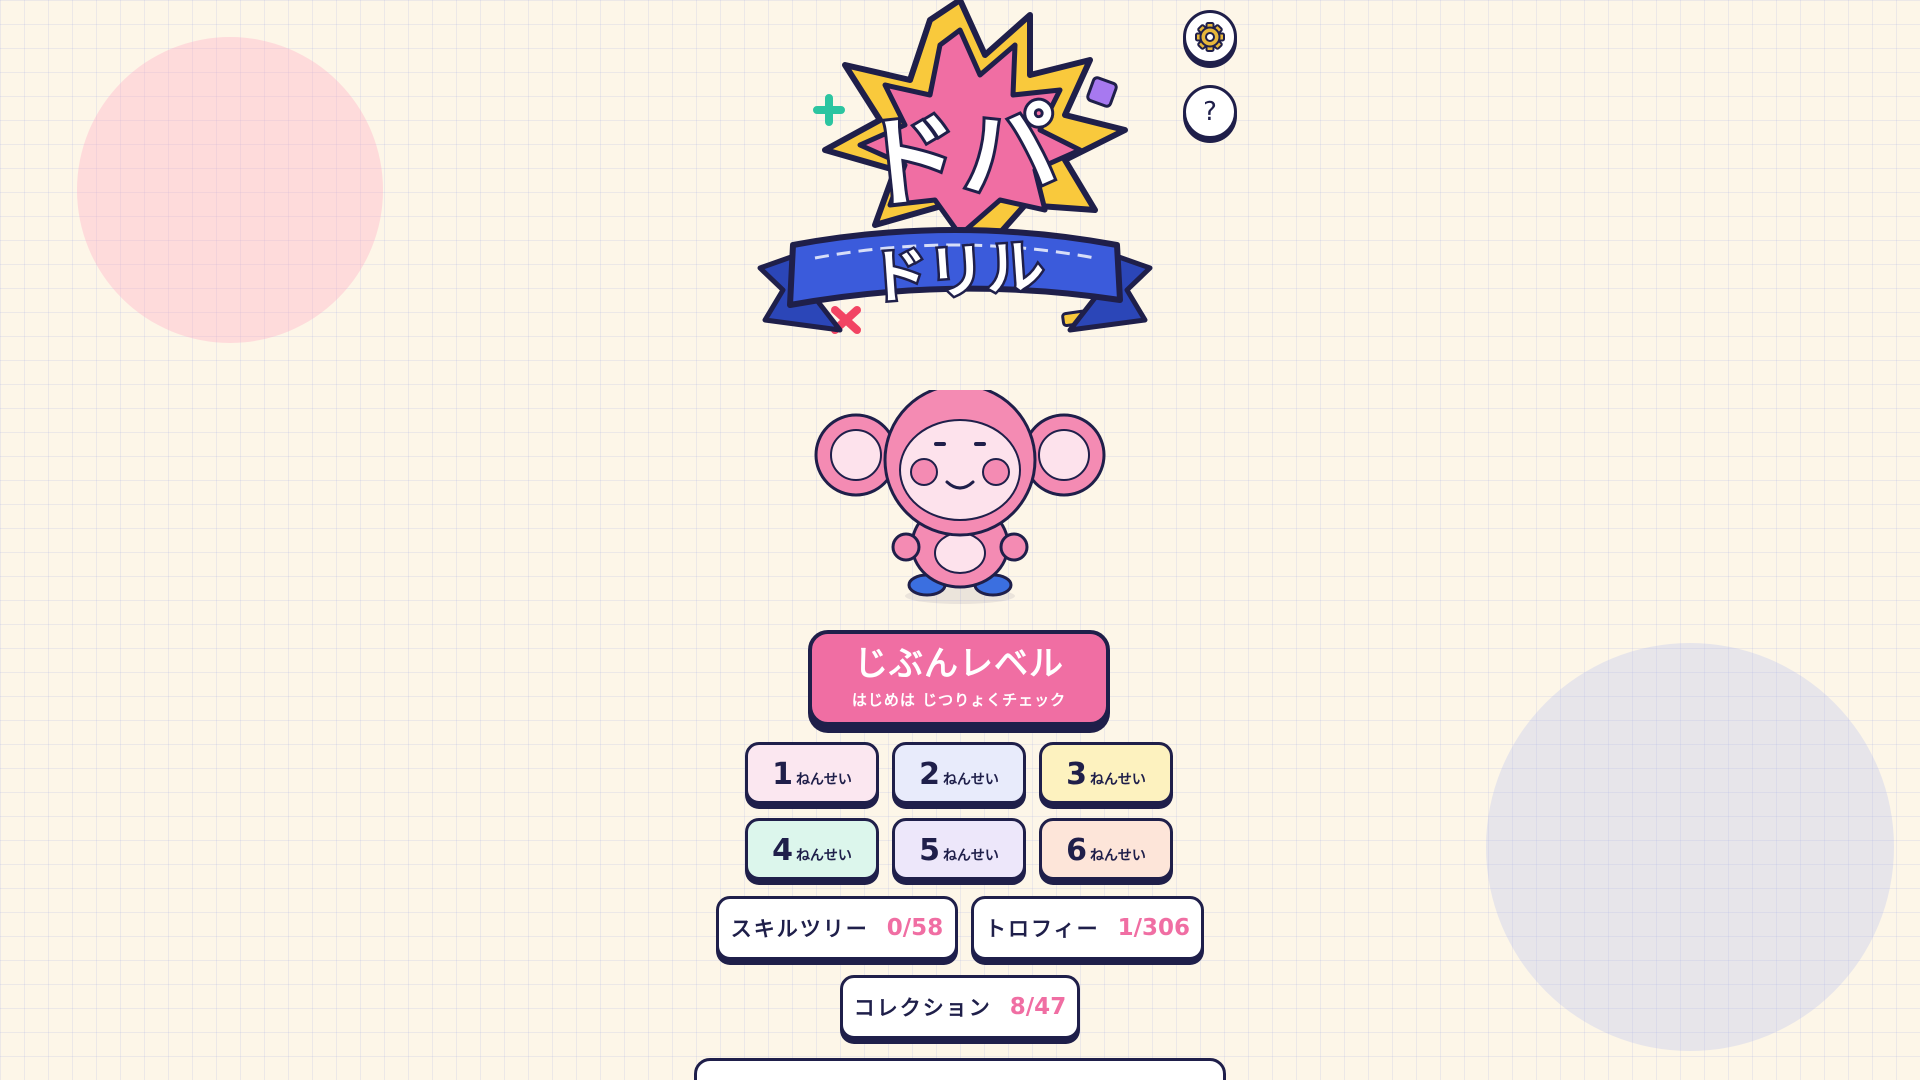 The width and height of the screenshot is (1920, 1080). I want to click on skill-tree-button: スキルツリー 0/58, so click(837, 928).